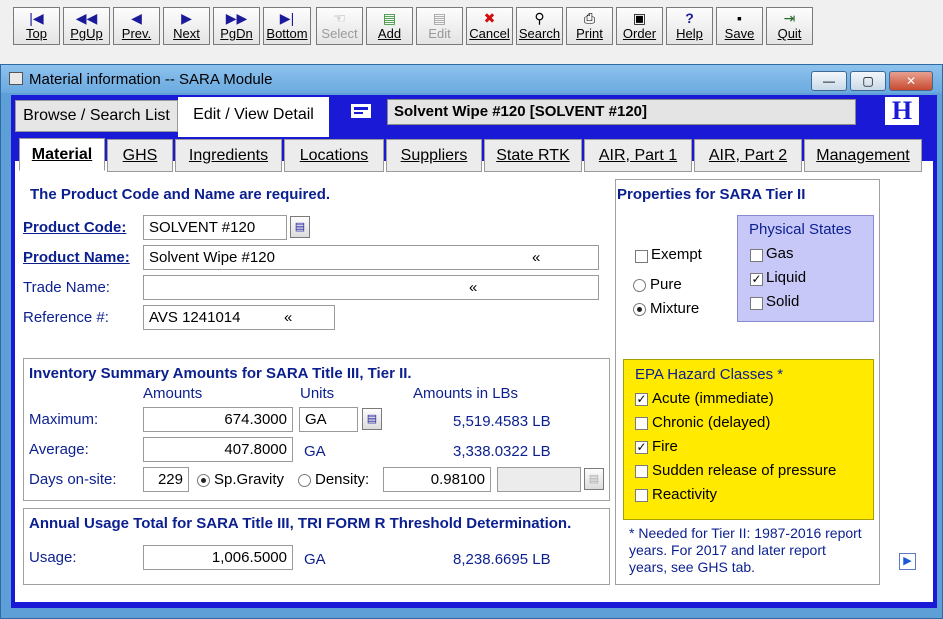 The image size is (943, 619). I want to click on close-window-button: ✕, so click(911, 81).